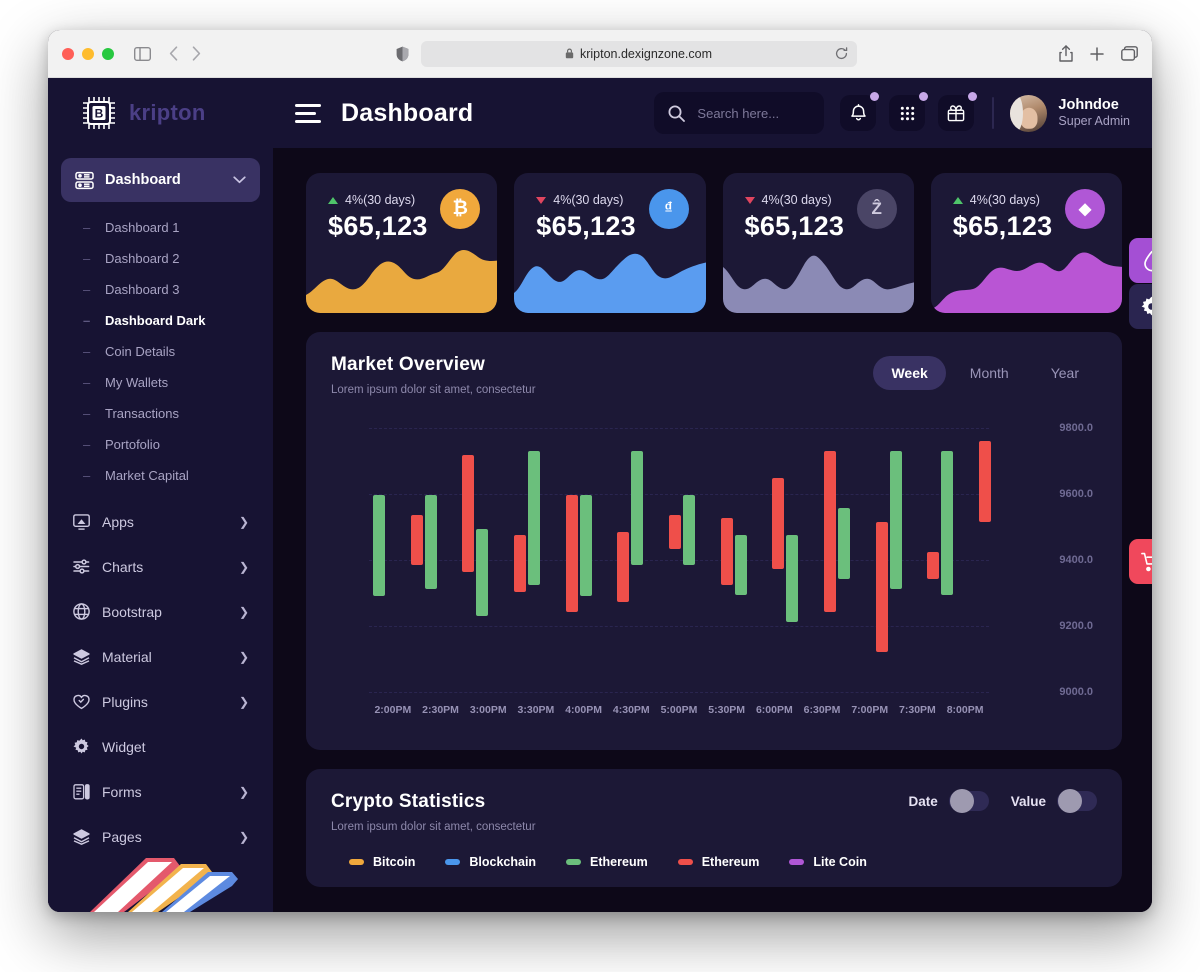  I want to click on sidebar-item-plugins: Plugins ❯, so click(160, 701).